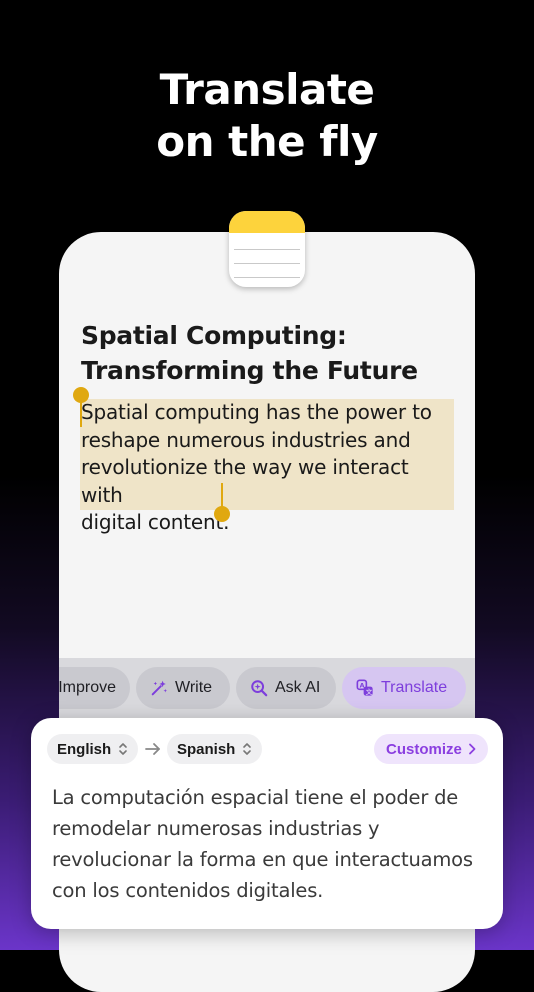 Image resolution: width=534 pixels, height=992 pixels. What do you see at coordinates (259, 688) in the screenshot?
I see `magnifier-sparkle-icon` at bounding box center [259, 688].